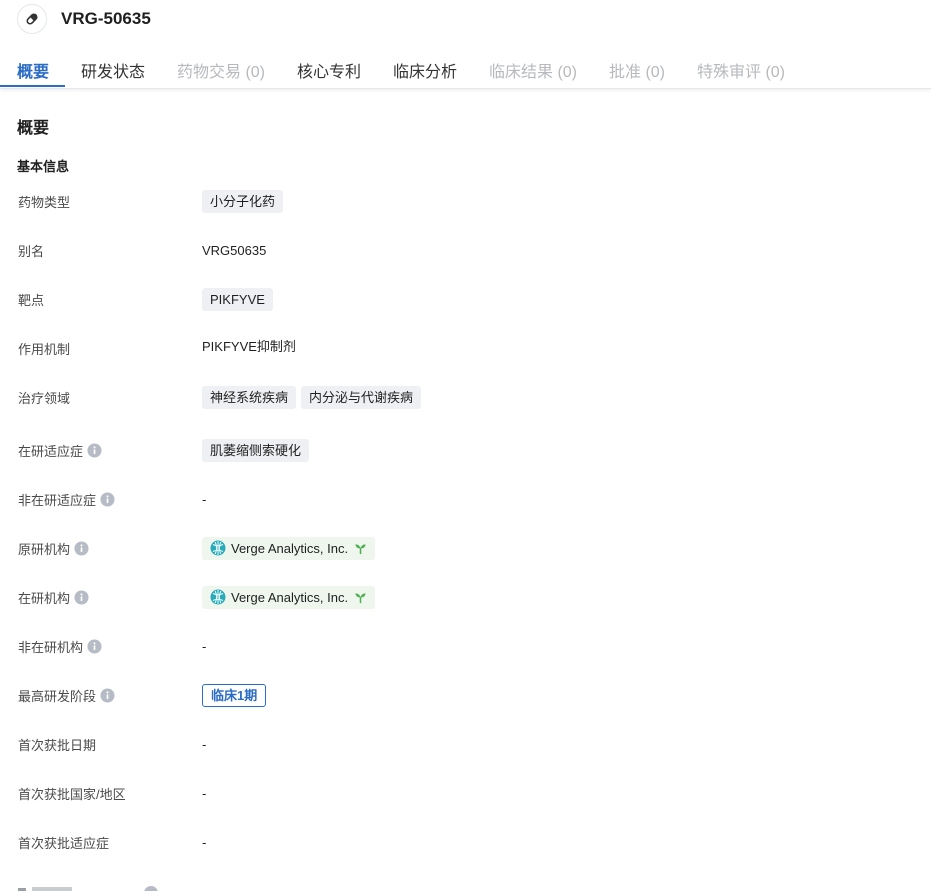  What do you see at coordinates (32, 19) in the screenshot?
I see `pill-icon` at bounding box center [32, 19].